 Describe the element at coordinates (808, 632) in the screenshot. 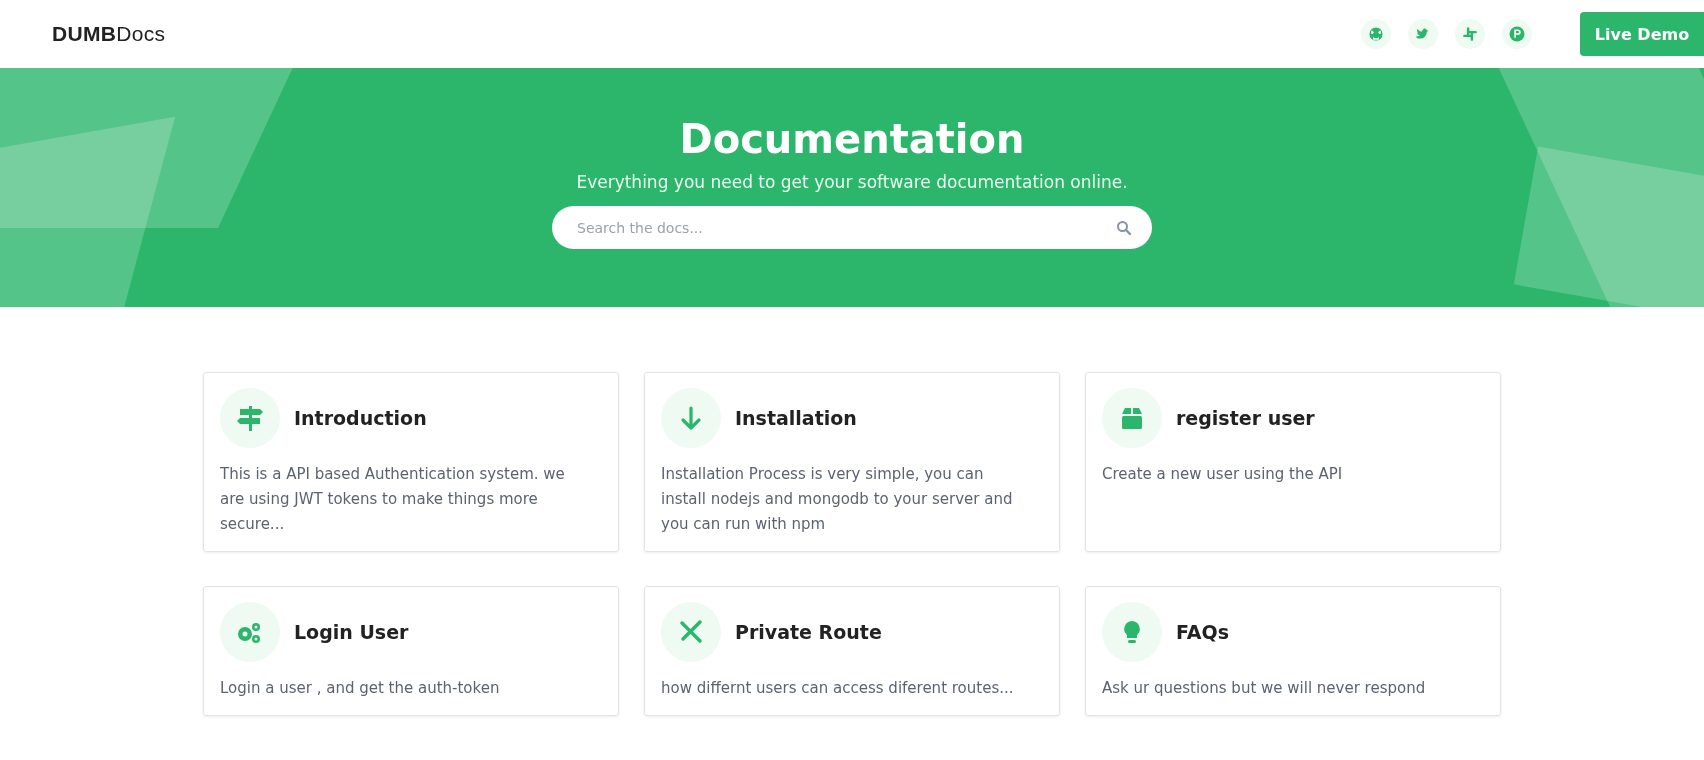

I see `card-title: Private Route` at that location.